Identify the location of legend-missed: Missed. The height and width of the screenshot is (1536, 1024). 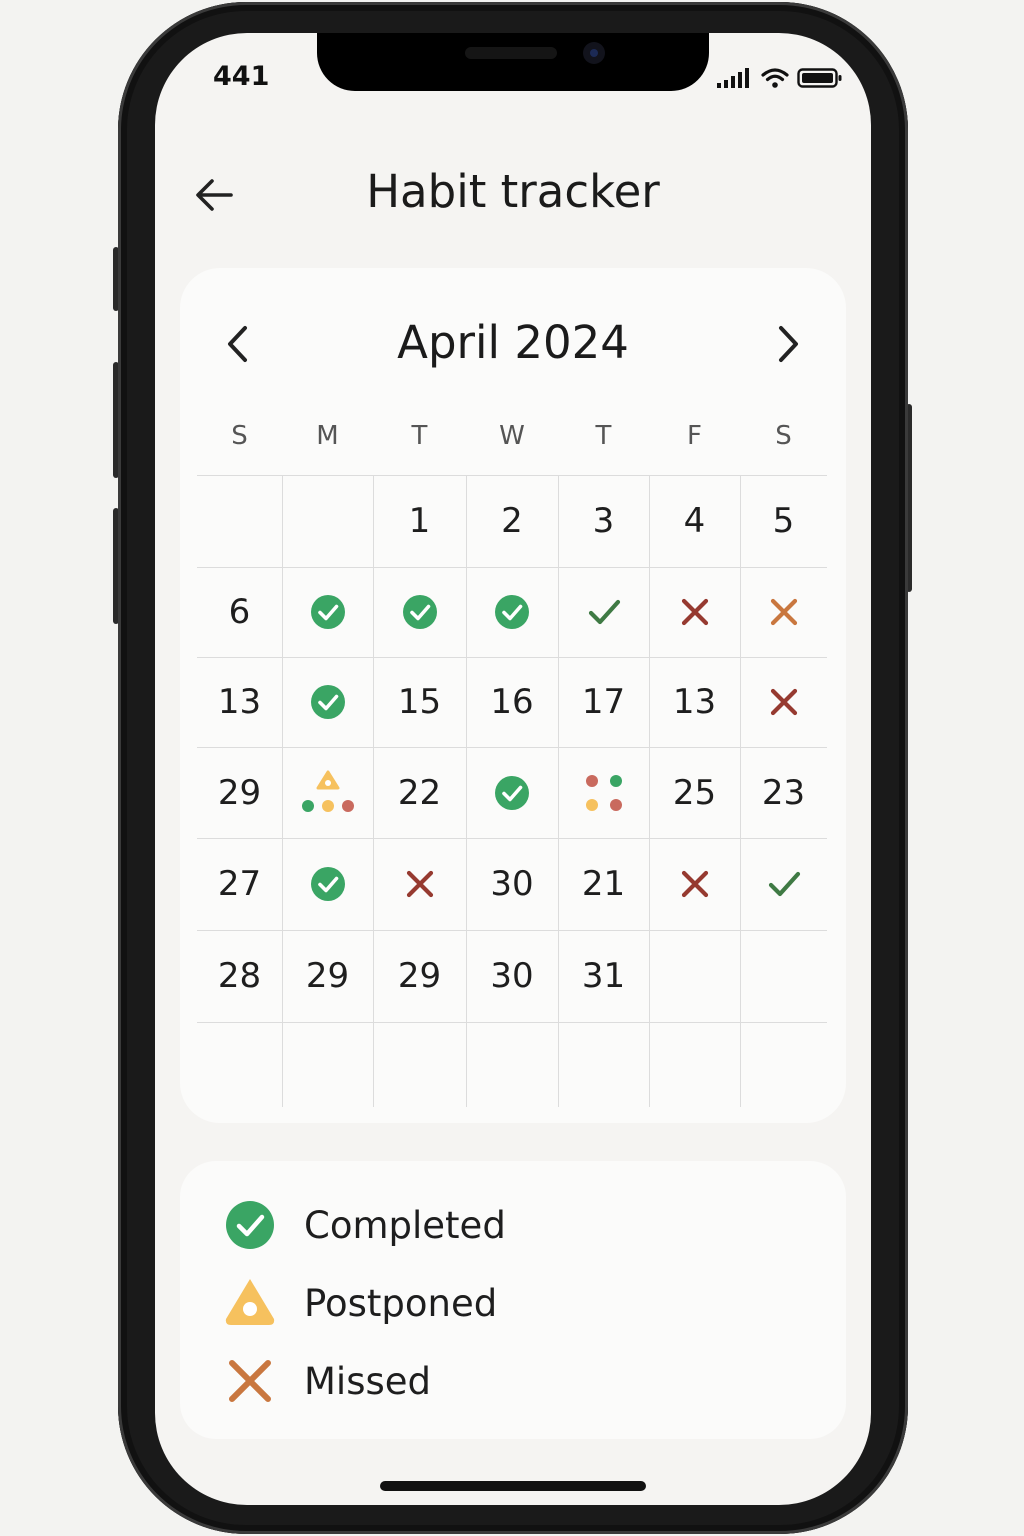
(327, 1381).